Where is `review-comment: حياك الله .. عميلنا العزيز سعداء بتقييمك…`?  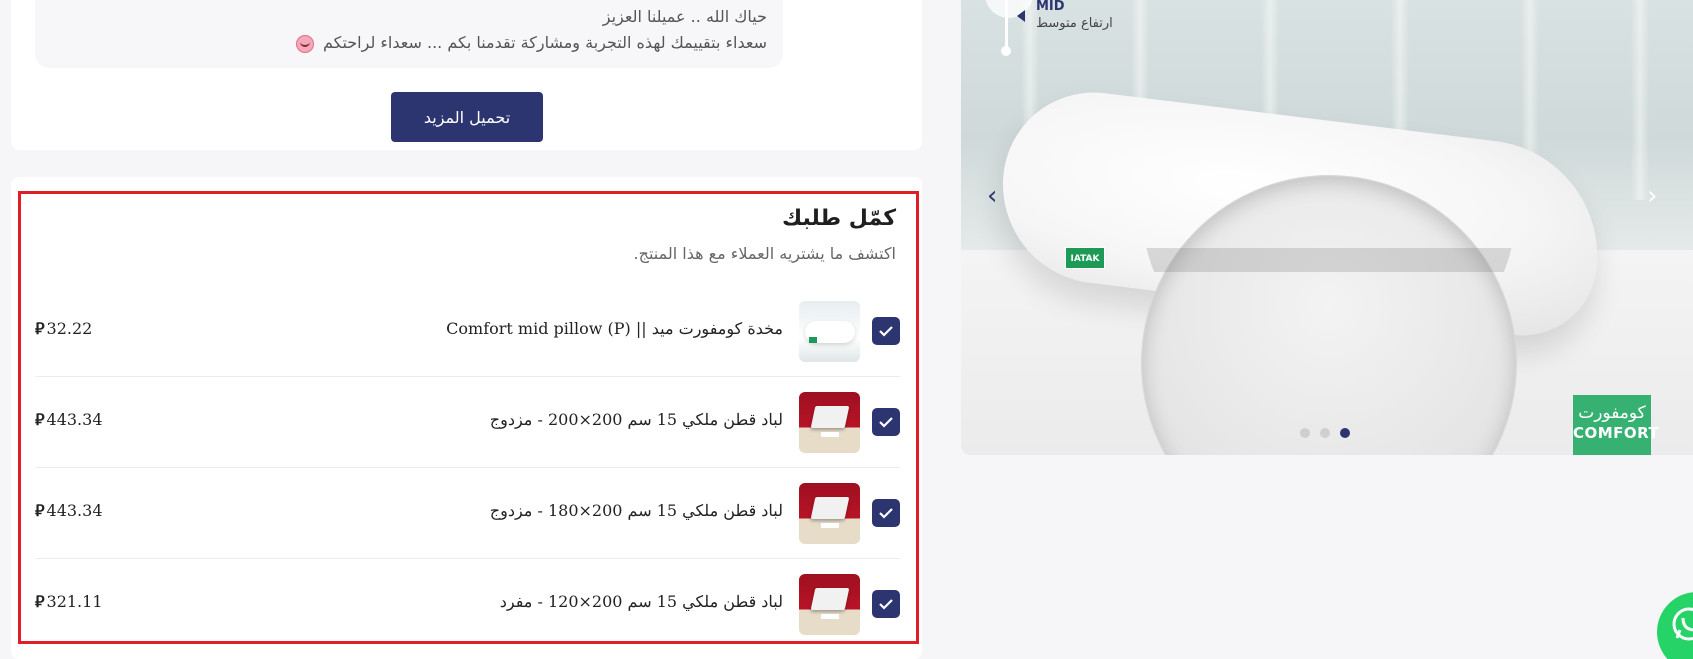
review-comment: حياك الله .. عميلنا العزيز سعداء بتقييمك… is located at coordinates (409, 34).